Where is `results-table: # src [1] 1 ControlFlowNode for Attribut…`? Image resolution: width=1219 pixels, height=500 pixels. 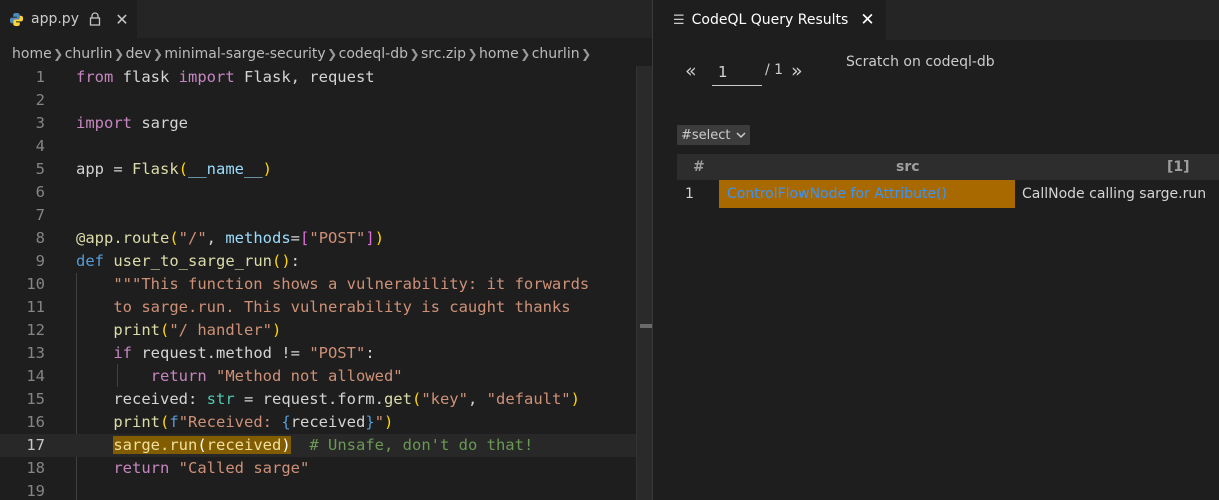
results-table: # src [1] 1 ControlFlowNode for Attribut… is located at coordinates (948, 181).